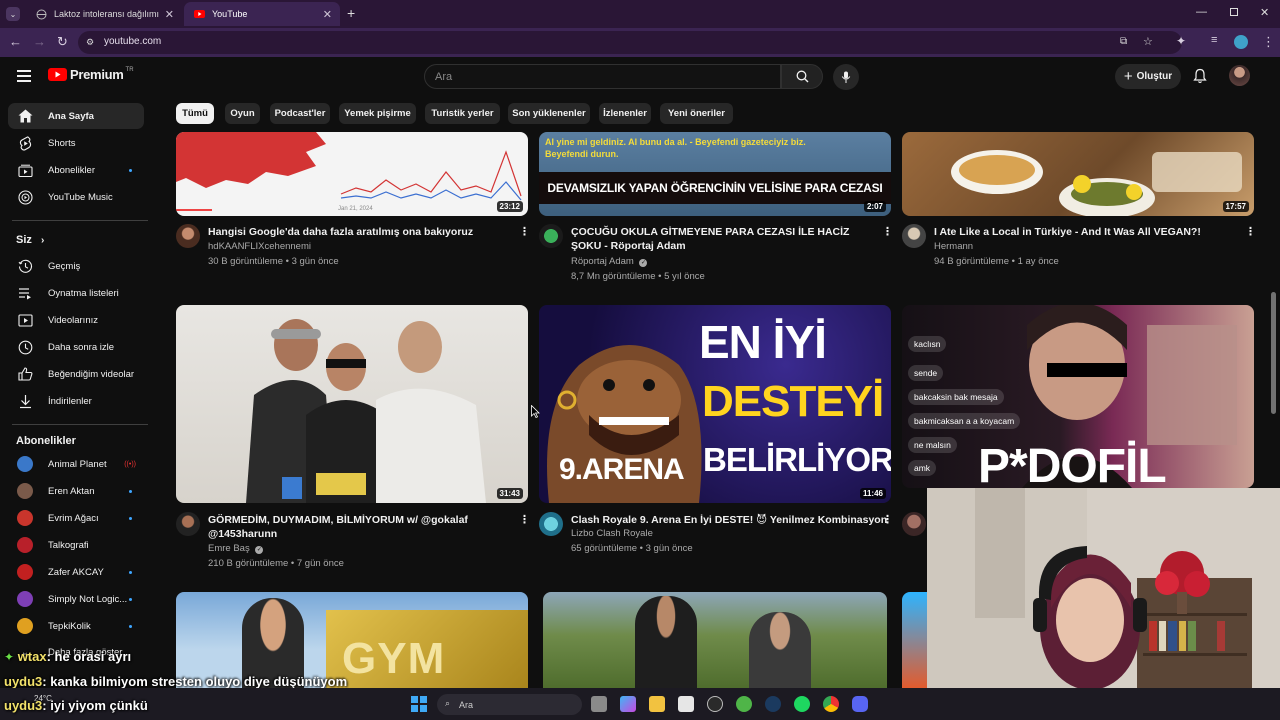 The image size is (1280, 720). What do you see at coordinates (352, 404) in the screenshot?
I see `video-thumbnail: 31:43` at bounding box center [352, 404].